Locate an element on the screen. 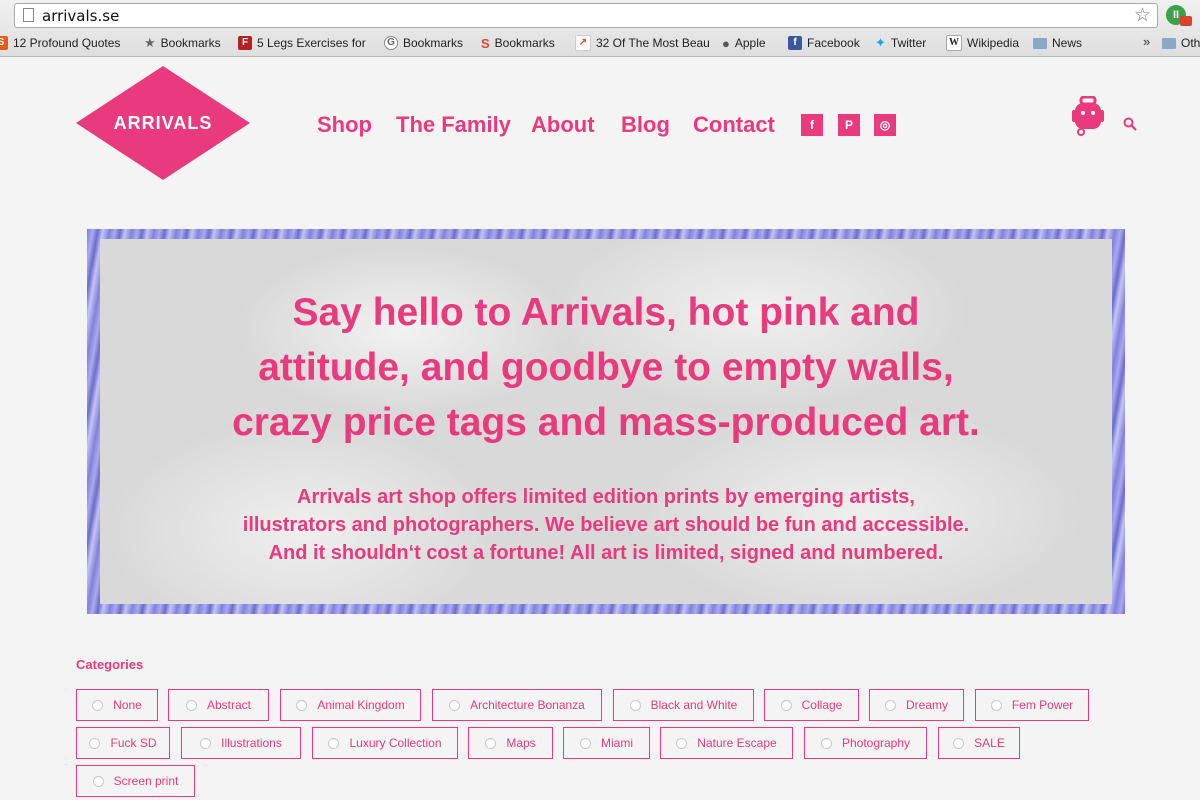 The height and width of the screenshot is (800, 1200). bookmark-label: Apple is located at coordinates (750, 43).